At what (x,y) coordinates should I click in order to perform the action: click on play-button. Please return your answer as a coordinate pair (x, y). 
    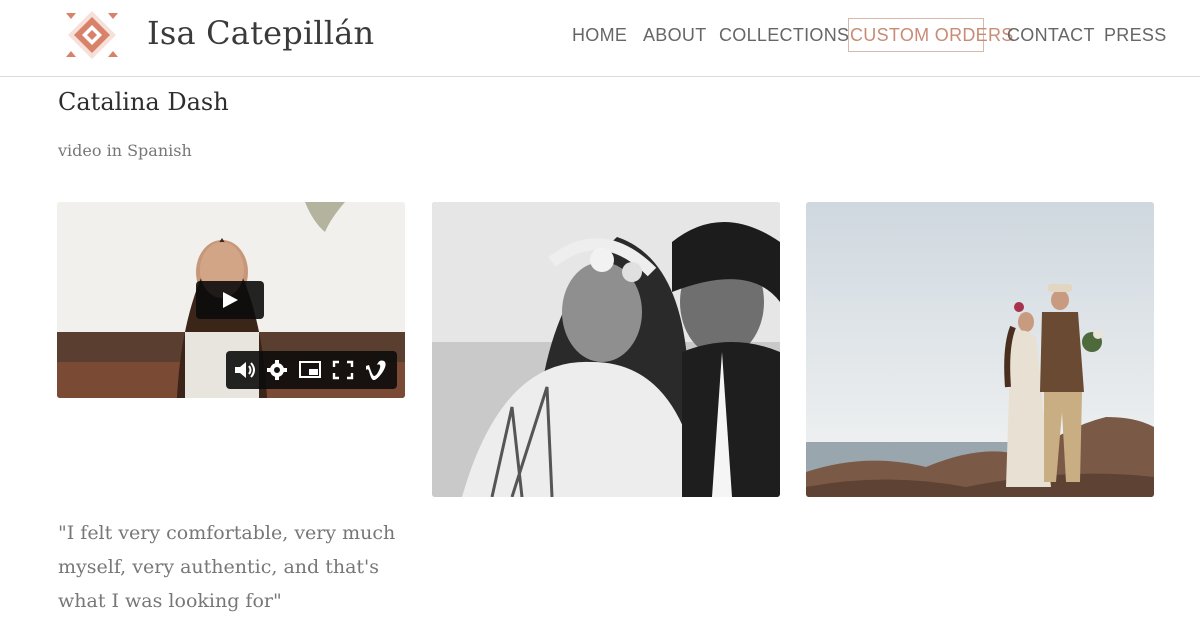
    Looking at the image, I should click on (230, 300).